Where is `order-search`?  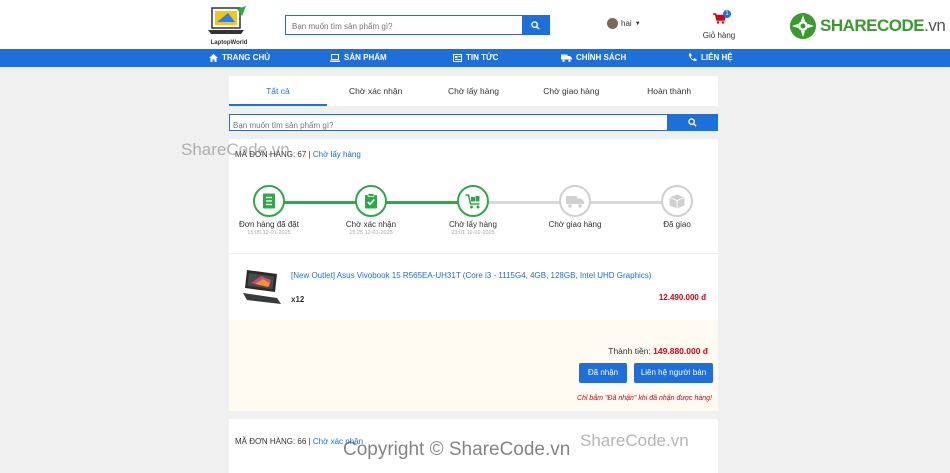
order-search is located at coordinates (473, 123).